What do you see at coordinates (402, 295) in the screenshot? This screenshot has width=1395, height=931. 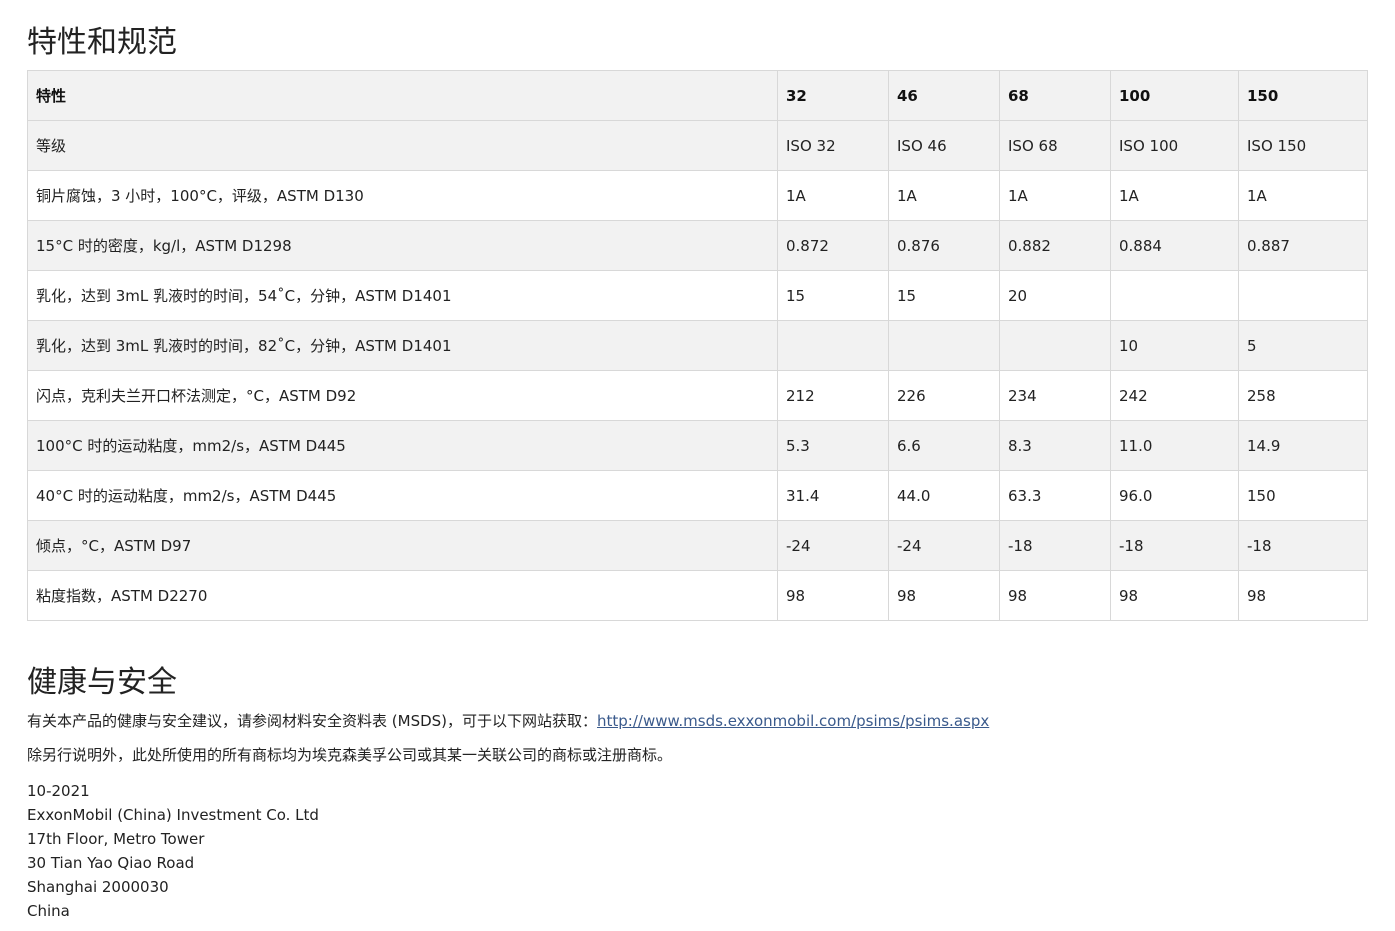 I see `property-name-cell: 乳化，达到 3mL 乳液时的时间，54˚C，分钟，ASTM D1401` at bounding box center [402, 295].